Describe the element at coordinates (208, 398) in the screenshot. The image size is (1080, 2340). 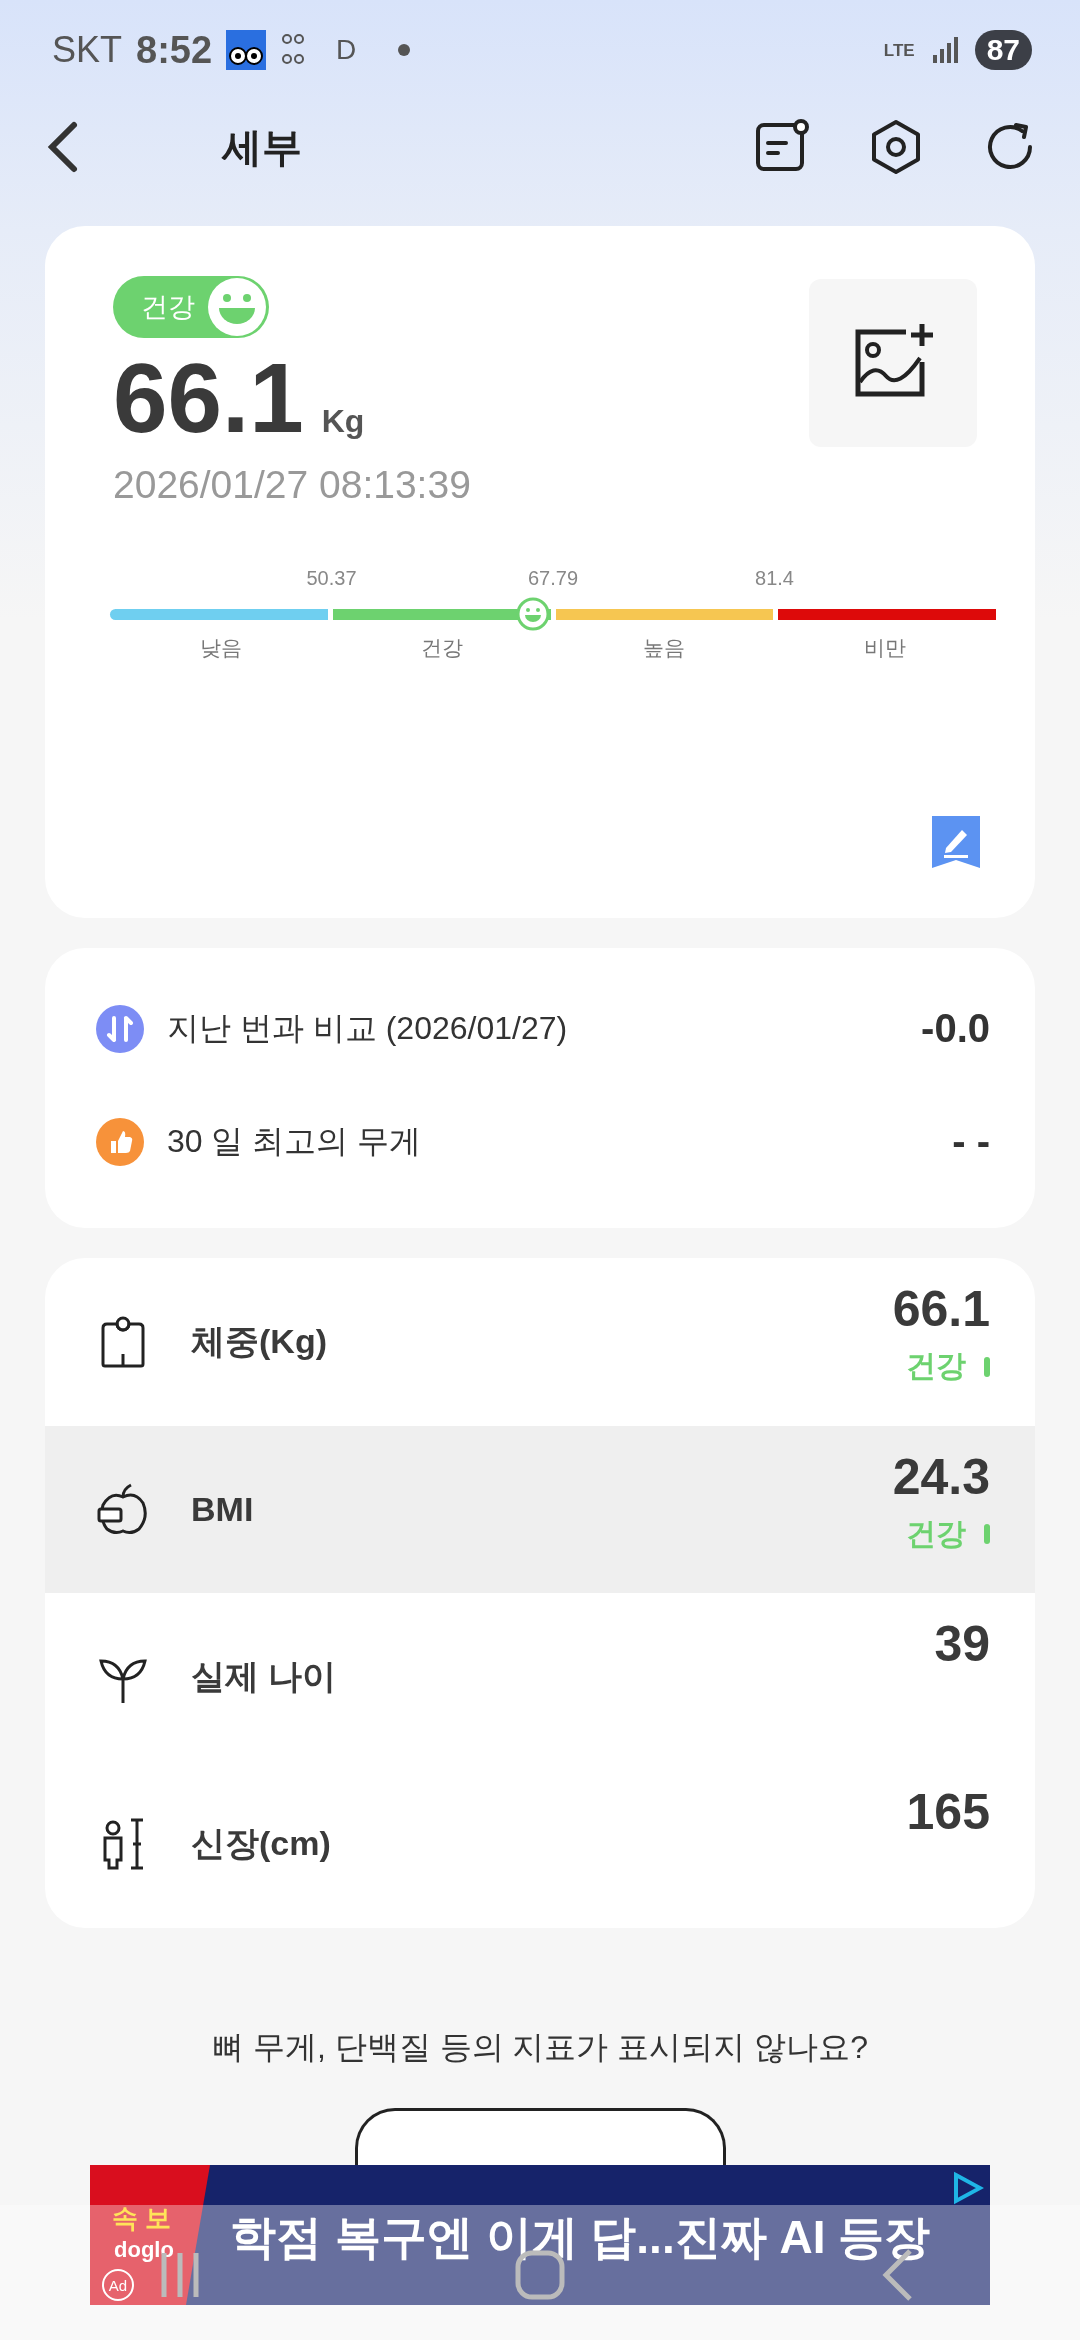
I see `weight-value: 66.1` at that location.